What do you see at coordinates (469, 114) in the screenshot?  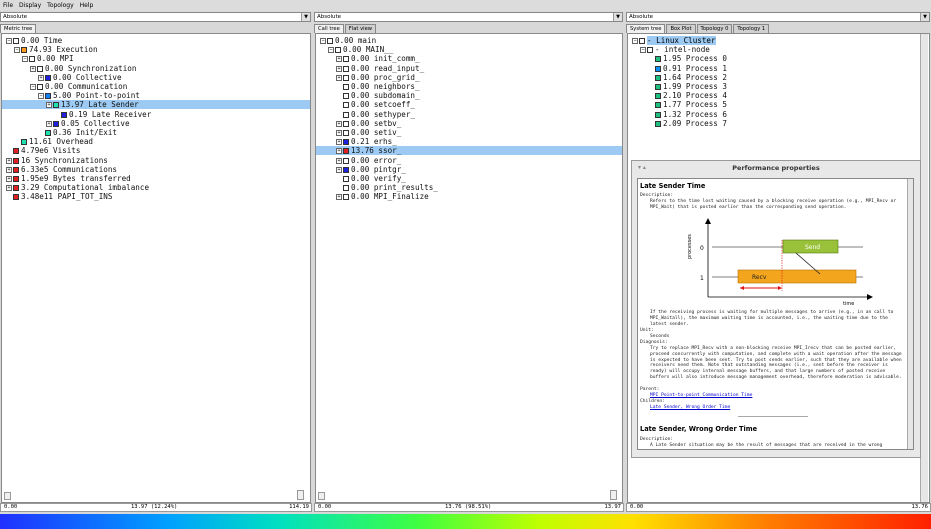 I see `call-node: 0.00 sethyper_` at bounding box center [469, 114].